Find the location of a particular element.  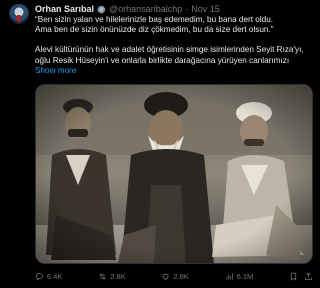

bookmark-icon is located at coordinates (293, 276).